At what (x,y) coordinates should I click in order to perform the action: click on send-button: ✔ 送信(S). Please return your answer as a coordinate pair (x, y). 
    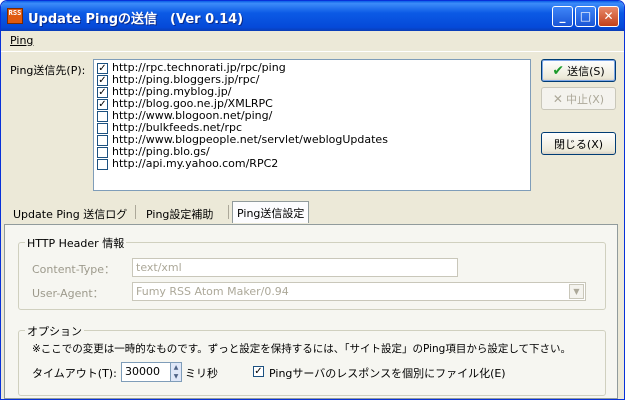
    Looking at the image, I should click on (578, 70).